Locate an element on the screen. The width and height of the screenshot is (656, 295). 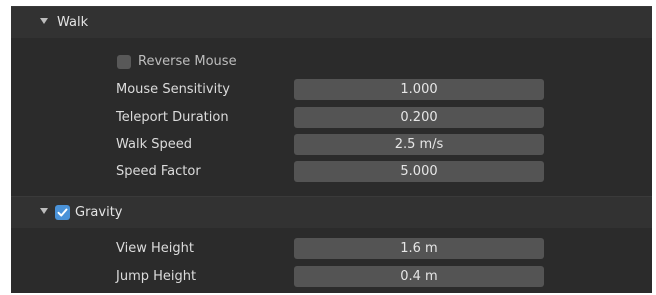
gravity-panel-header: Gravity is located at coordinates (331, 212).